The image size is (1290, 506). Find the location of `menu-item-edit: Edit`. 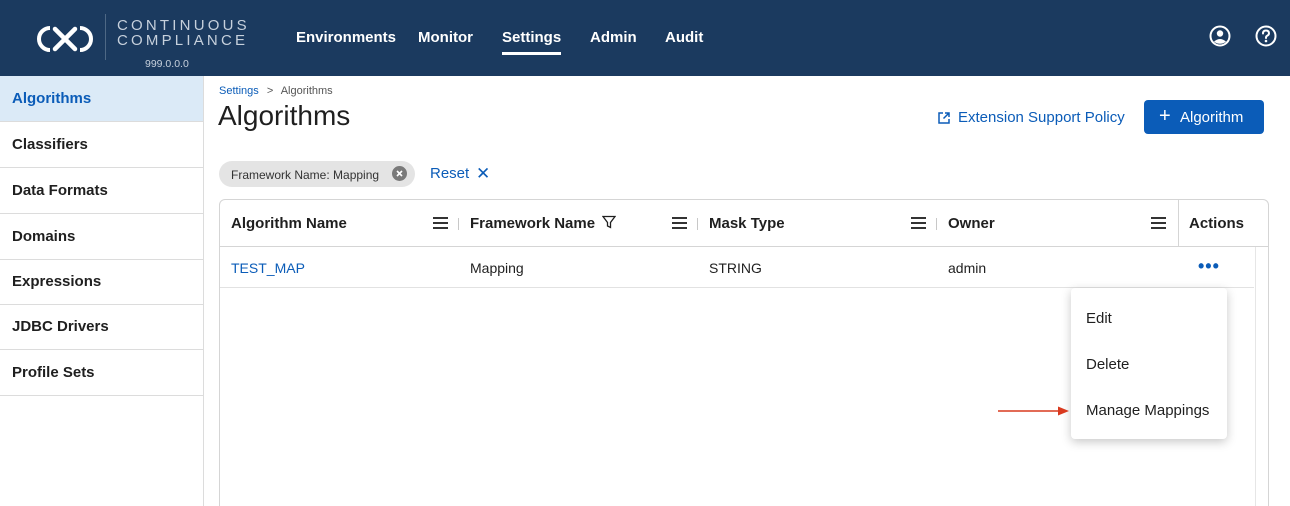

menu-item-edit: Edit is located at coordinates (1099, 318).